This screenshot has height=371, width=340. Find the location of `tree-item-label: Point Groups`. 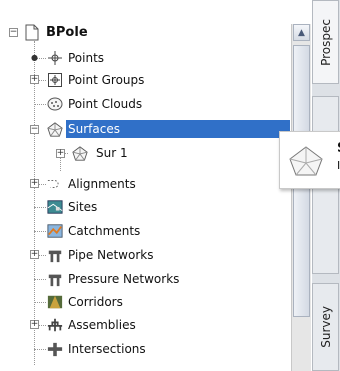

tree-item-label: Point Groups is located at coordinates (106, 80).